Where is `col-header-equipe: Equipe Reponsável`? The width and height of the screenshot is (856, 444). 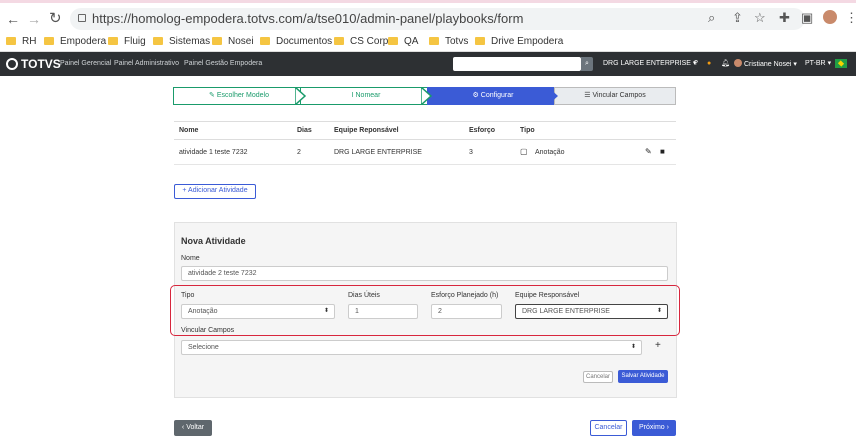
col-header-equipe: Equipe Reponsável is located at coordinates (366, 130).